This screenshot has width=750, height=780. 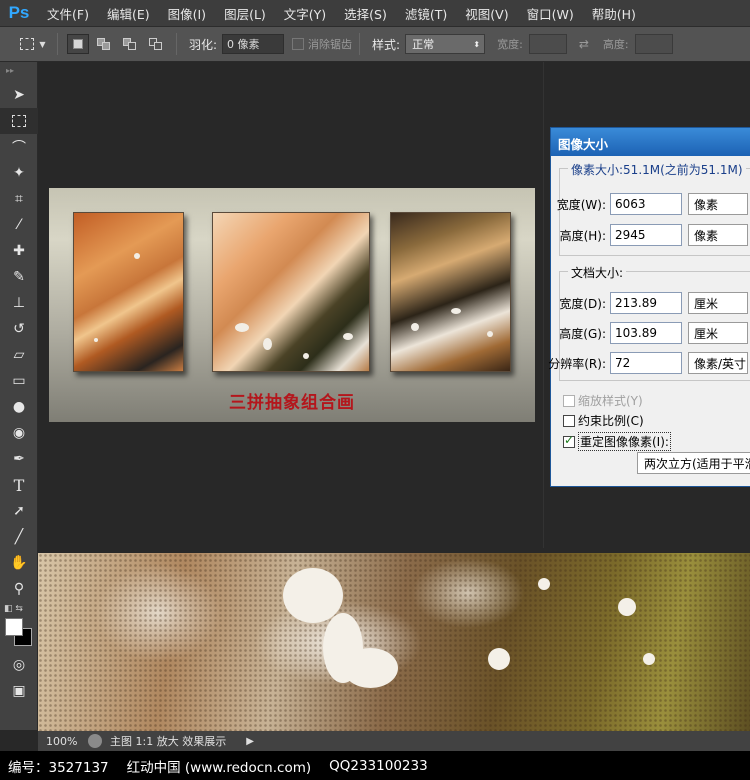 I want to click on pixel-height-input: 2945, so click(x=646, y=235).